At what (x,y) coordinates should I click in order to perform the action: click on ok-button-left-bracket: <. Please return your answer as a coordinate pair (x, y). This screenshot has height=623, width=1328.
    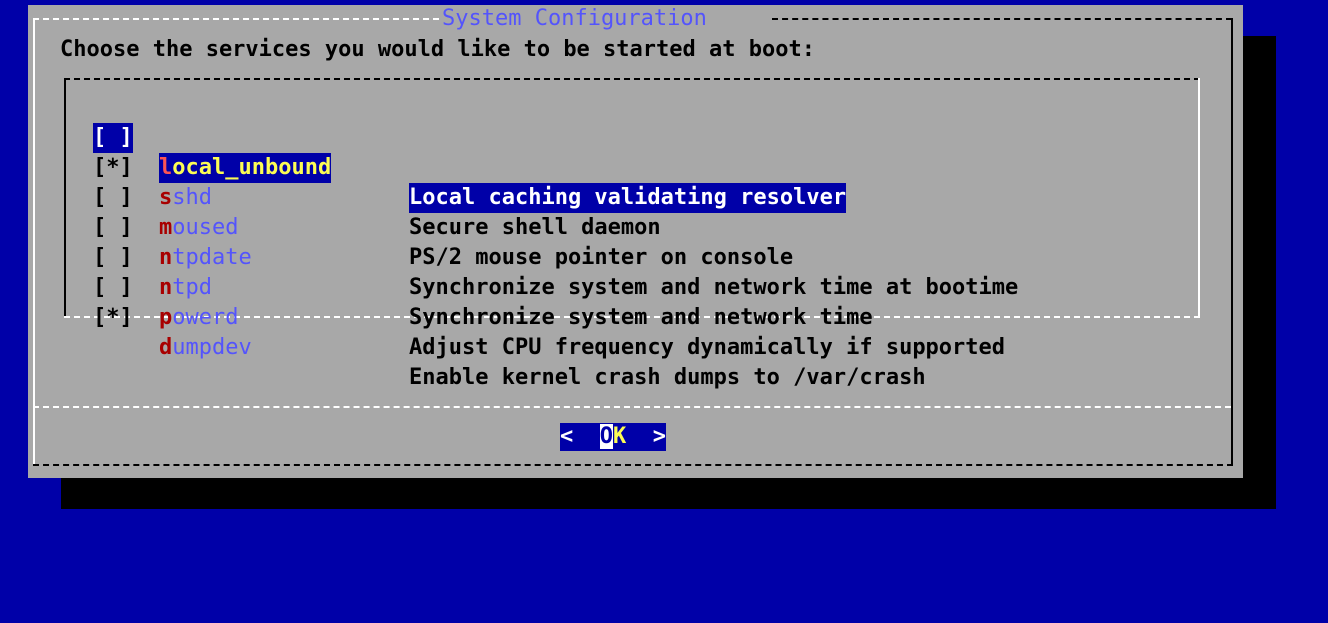
    Looking at the image, I should click on (580, 436).